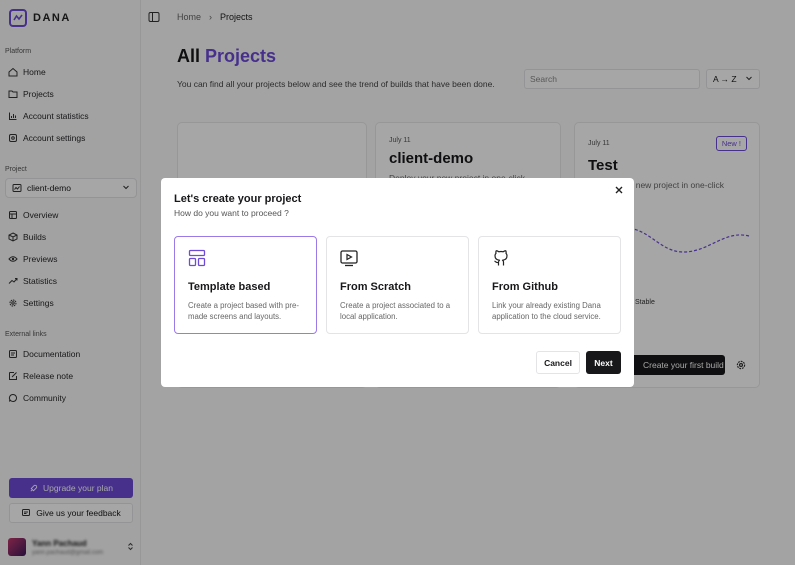 The height and width of the screenshot is (565, 795). What do you see at coordinates (231, 213) in the screenshot?
I see `modal-subtitle: How do you want to proceed ?` at bounding box center [231, 213].